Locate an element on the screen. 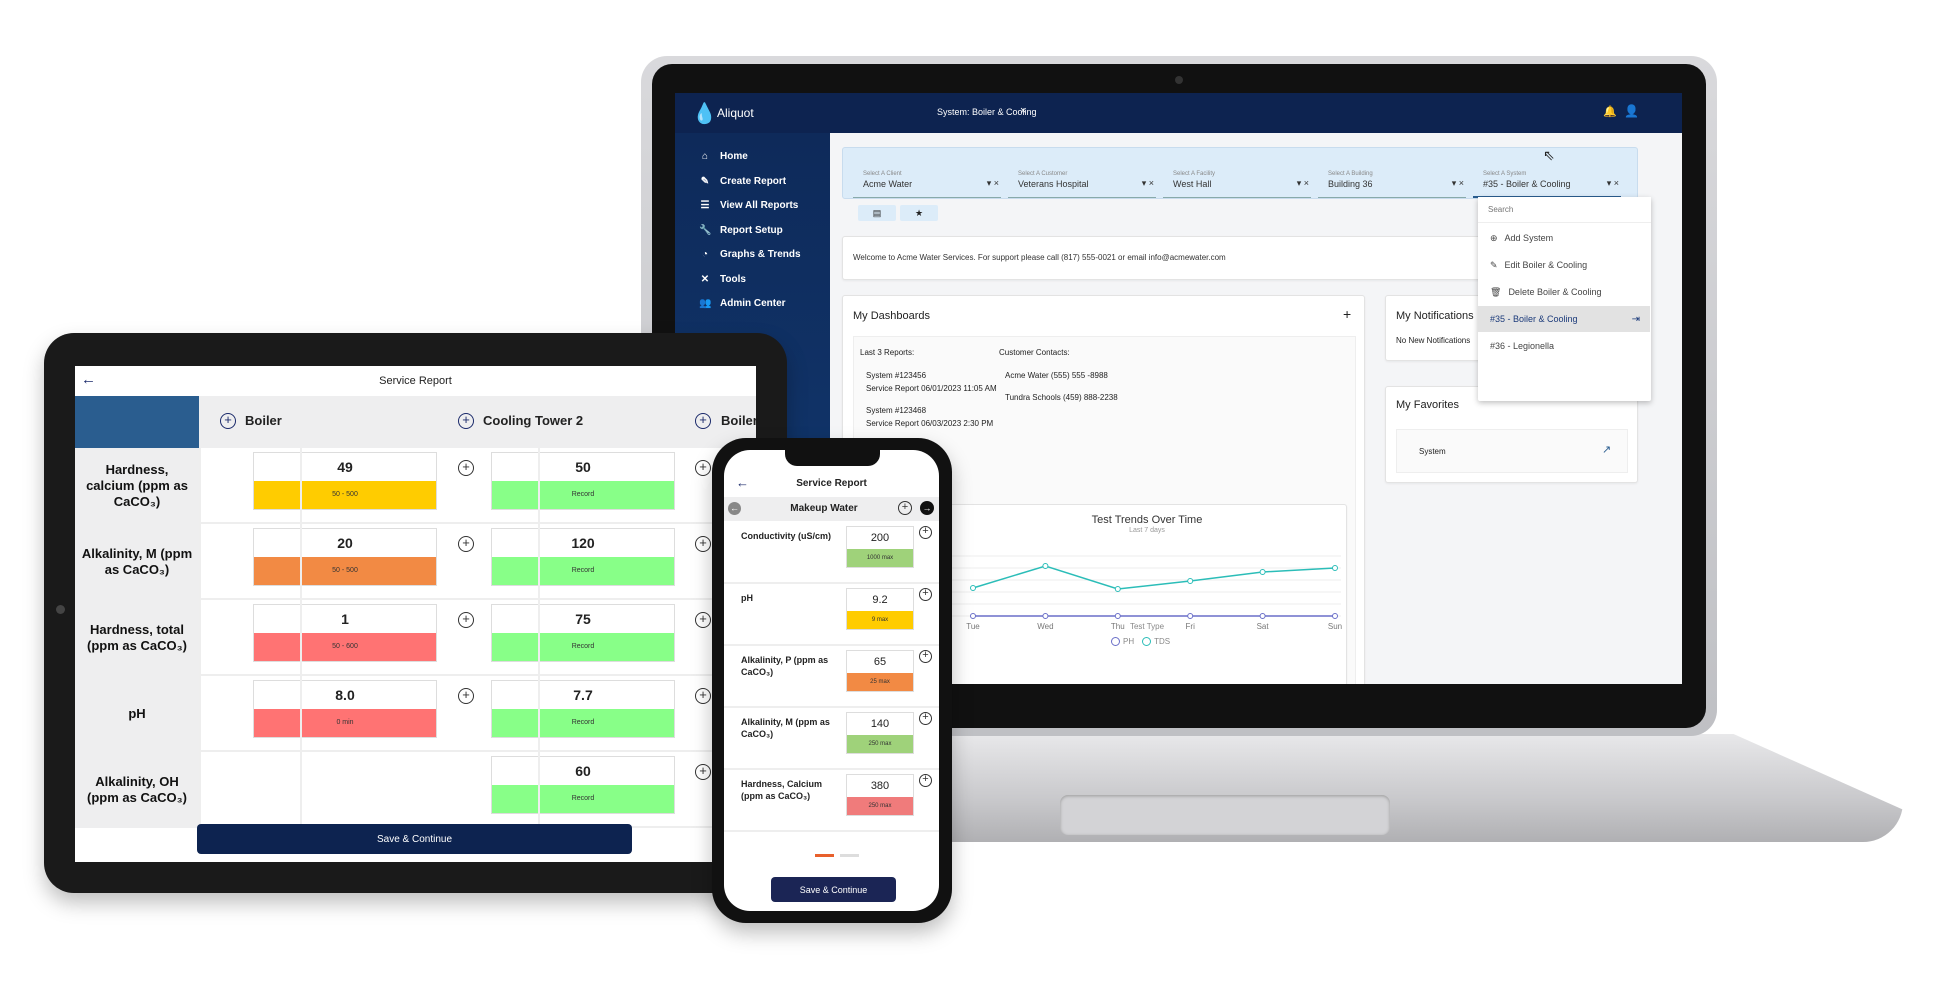 The height and width of the screenshot is (993, 1951). filter-select: Select A Customer Veterans Hospital ▾ × is located at coordinates (1082, 183).